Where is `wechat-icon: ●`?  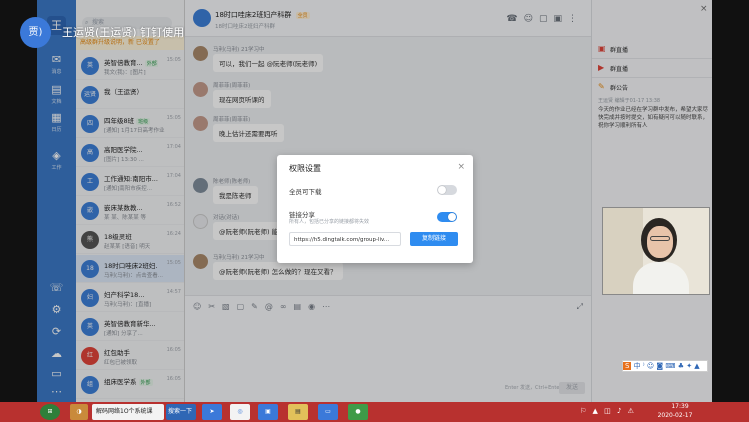 wechat-icon: ● is located at coordinates (358, 412).